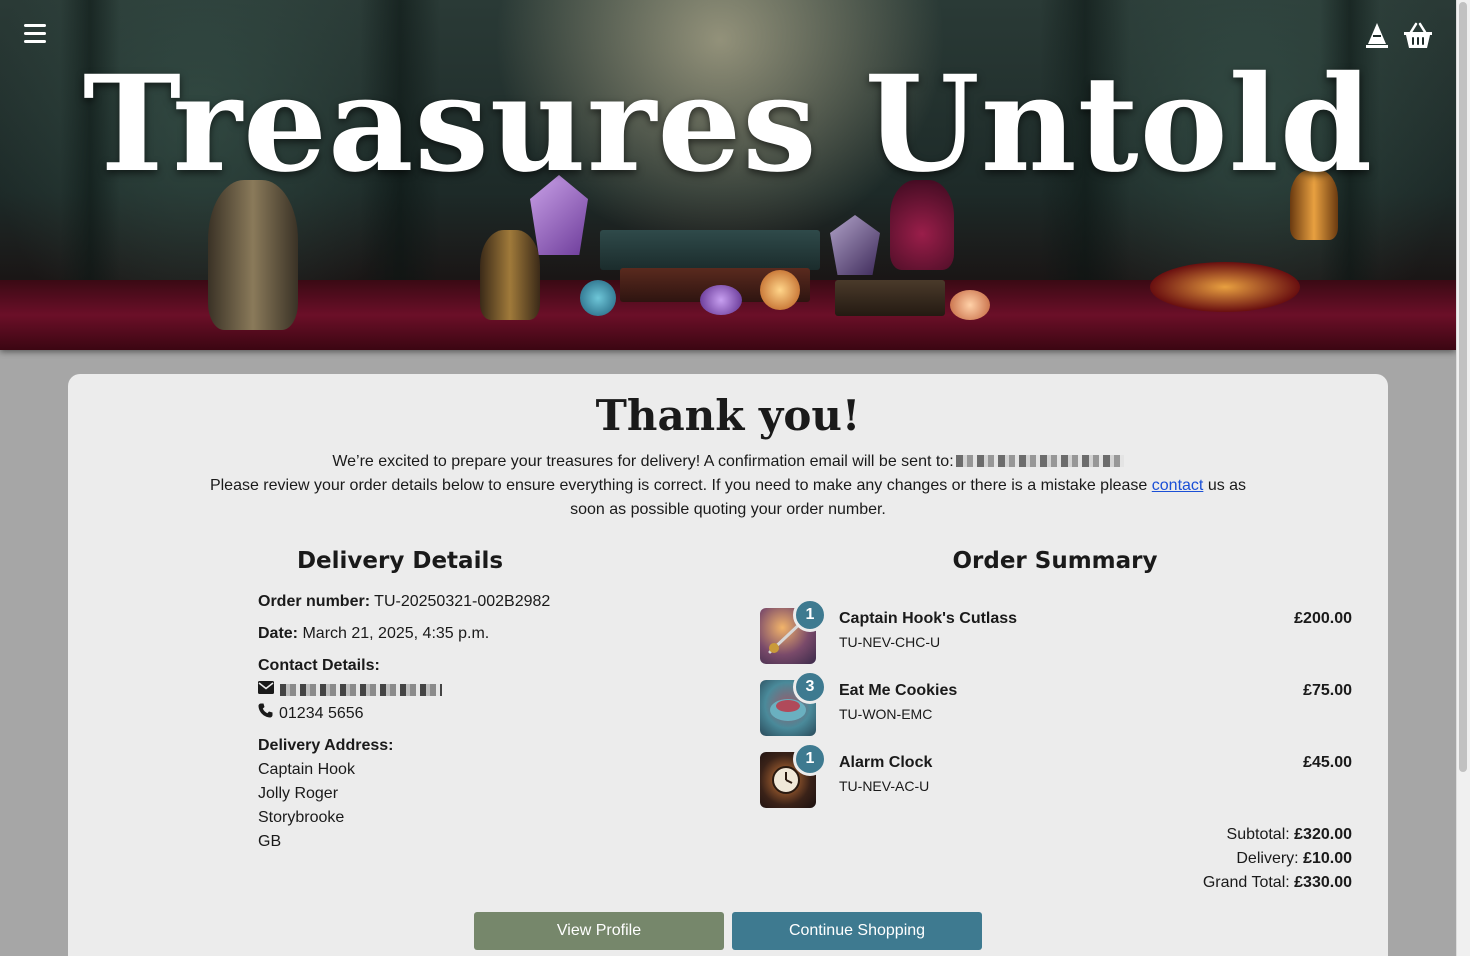 The image size is (1470, 956). What do you see at coordinates (599, 931) in the screenshot?
I see `view-profile-button: View Profile` at bounding box center [599, 931].